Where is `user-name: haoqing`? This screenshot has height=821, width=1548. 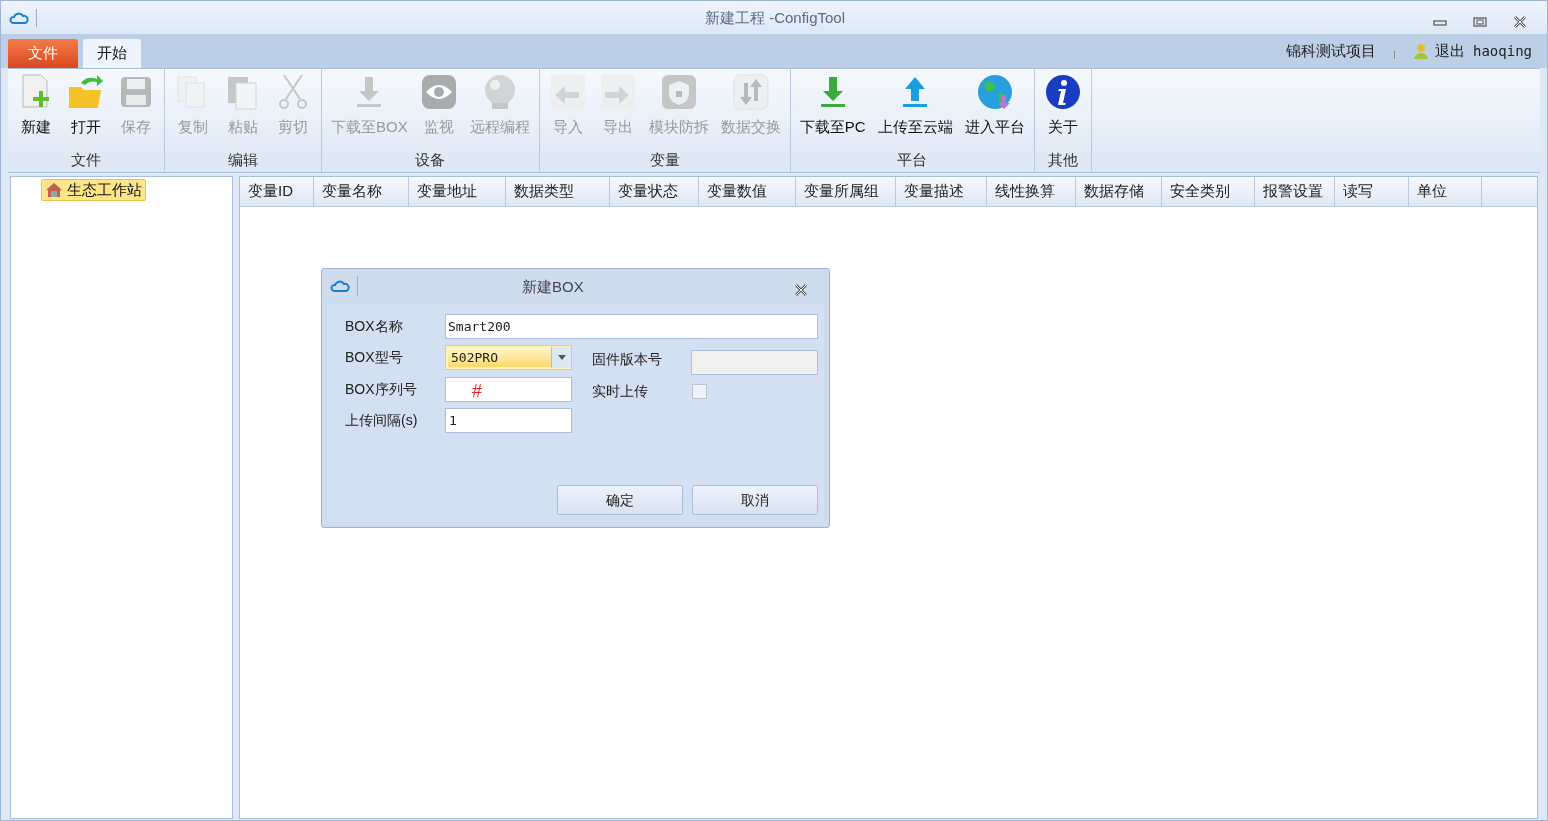
user-name: haoqing is located at coordinates (1502, 51).